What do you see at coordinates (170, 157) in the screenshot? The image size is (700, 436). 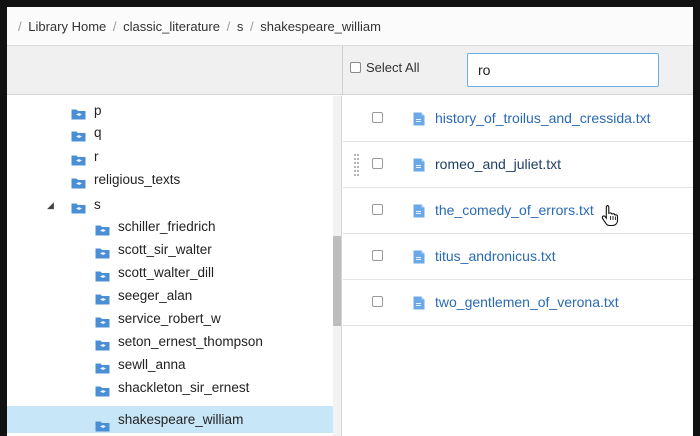 I see `tree-item: r` at bounding box center [170, 157].